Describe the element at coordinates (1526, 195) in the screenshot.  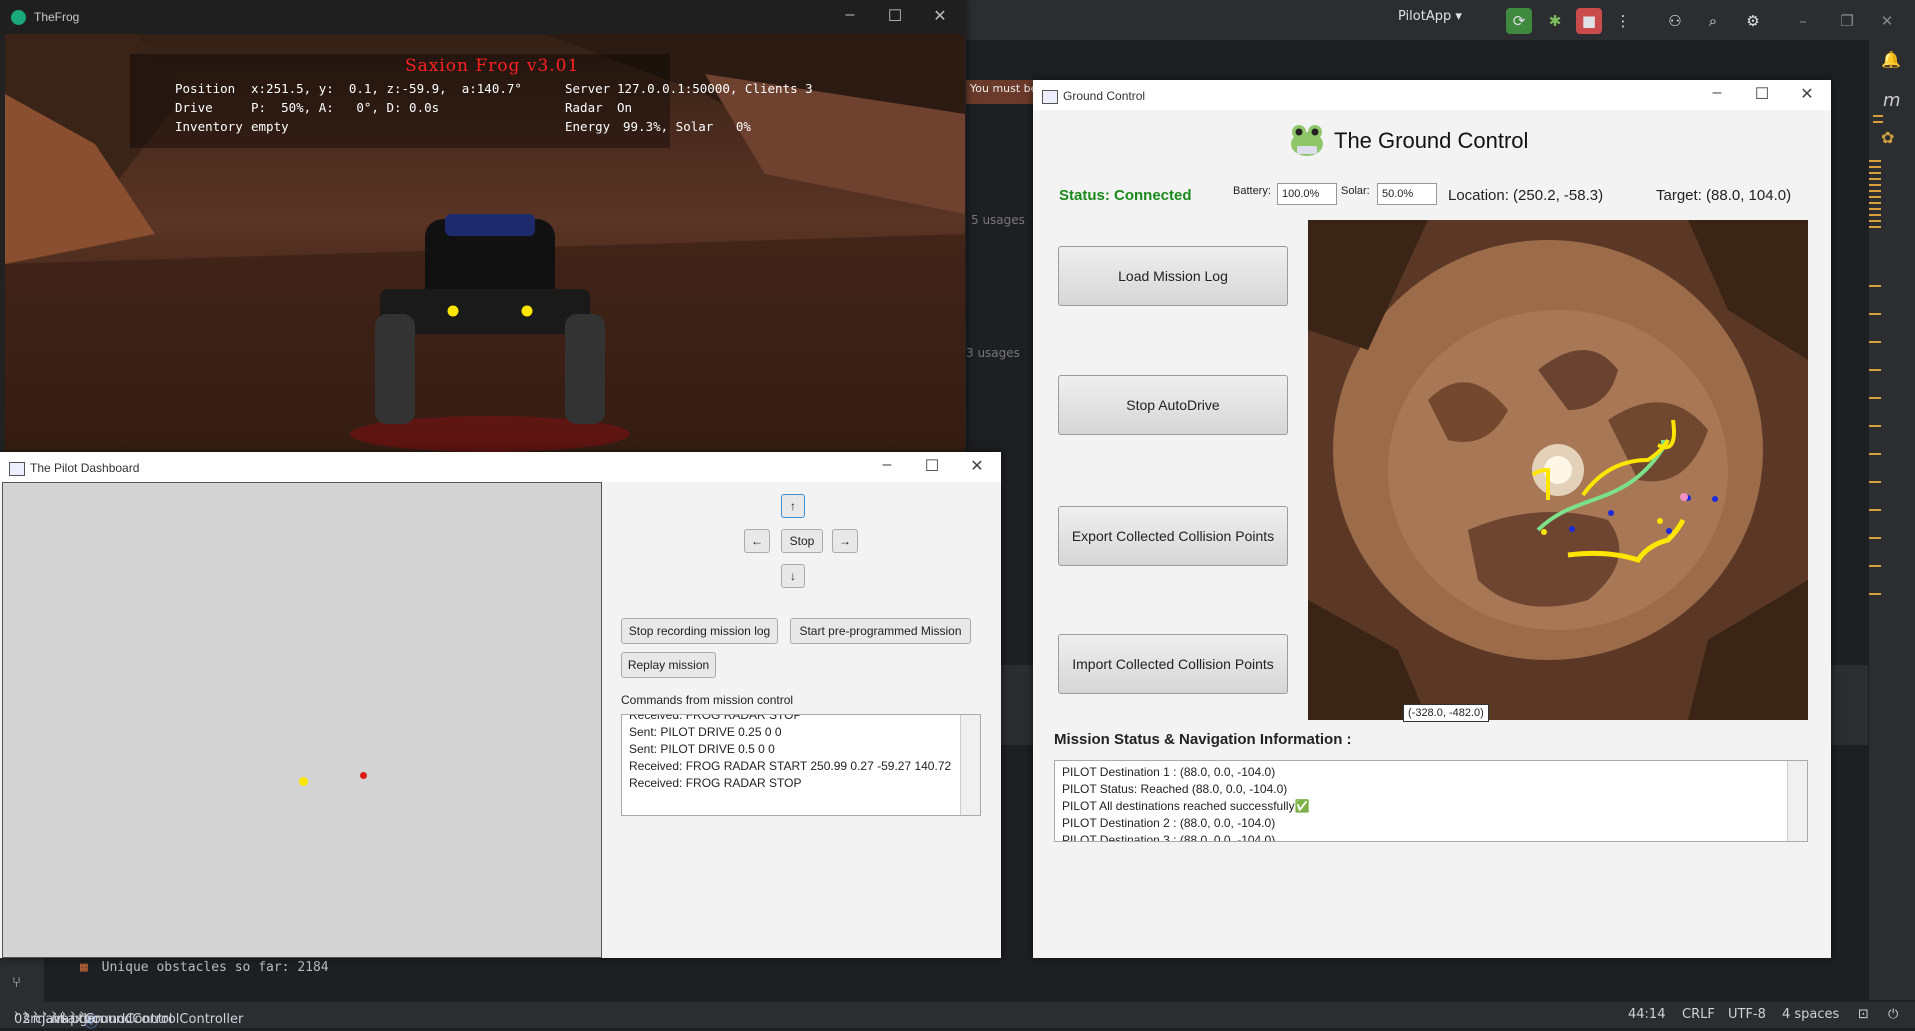
I see `location-label: Location: (250.2, -58.3)` at that location.